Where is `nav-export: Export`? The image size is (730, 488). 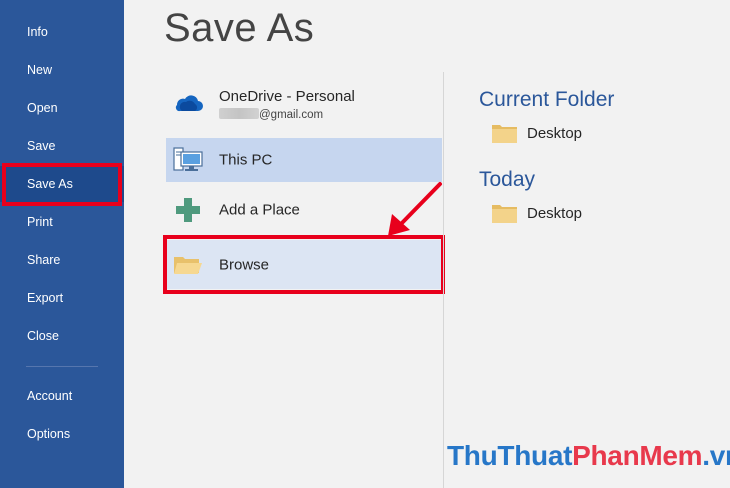 nav-export: Export is located at coordinates (62, 298).